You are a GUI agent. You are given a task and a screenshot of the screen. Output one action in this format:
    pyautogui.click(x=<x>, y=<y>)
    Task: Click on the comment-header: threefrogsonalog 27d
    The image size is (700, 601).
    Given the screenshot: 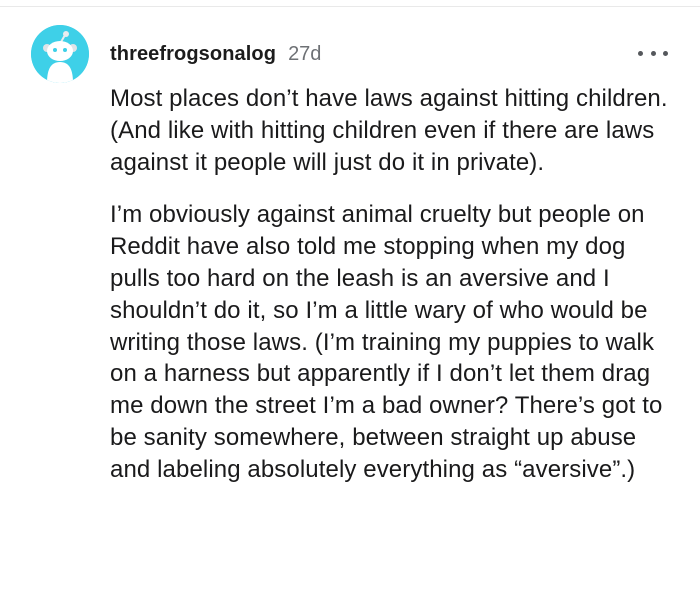 What is the action you would take?
    pyautogui.click(x=215, y=54)
    